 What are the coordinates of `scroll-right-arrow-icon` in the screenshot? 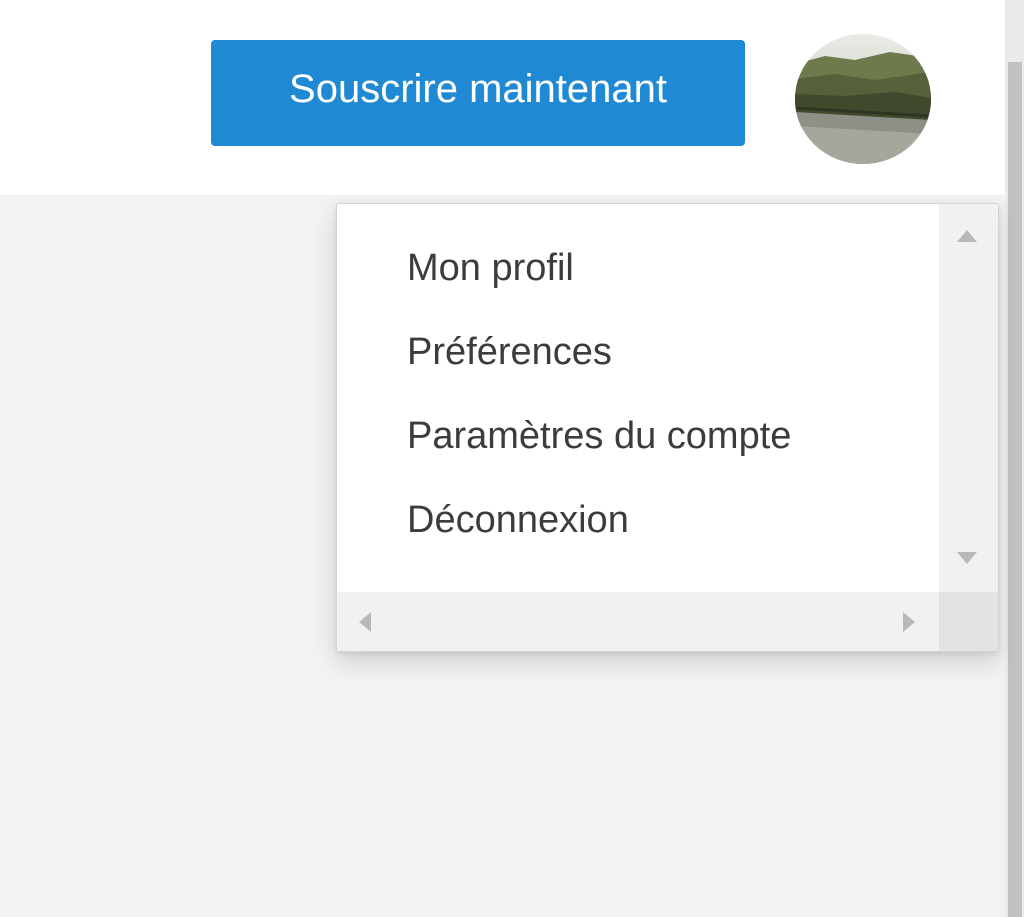 It's located at (909, 622).